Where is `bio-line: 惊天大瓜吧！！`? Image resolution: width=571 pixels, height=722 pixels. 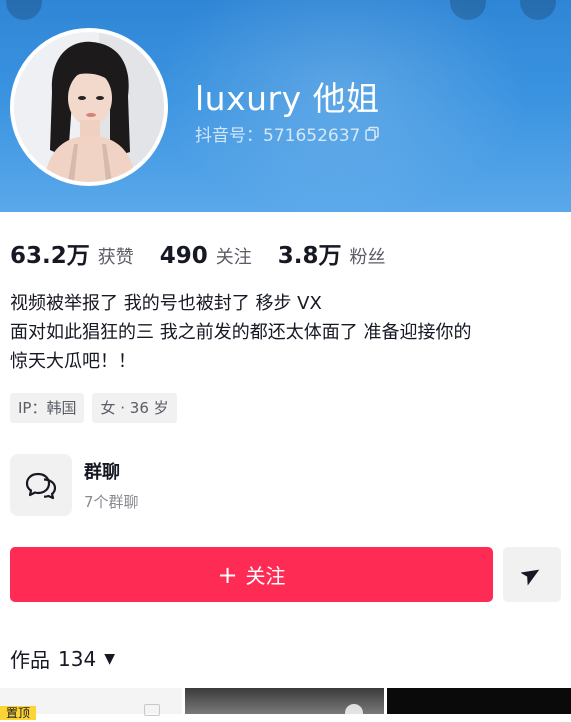 bio-line: 惊天大瓜吧！！ is located at coordinates (73, 361).